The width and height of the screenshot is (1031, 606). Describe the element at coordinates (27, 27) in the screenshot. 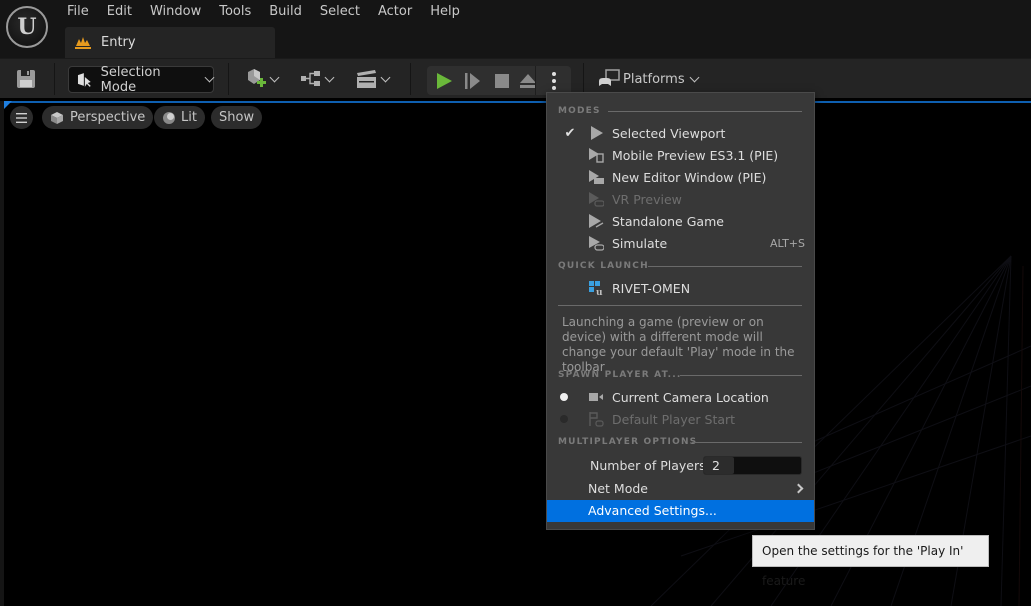

I see `unreal-logo-icon: U` at that location.